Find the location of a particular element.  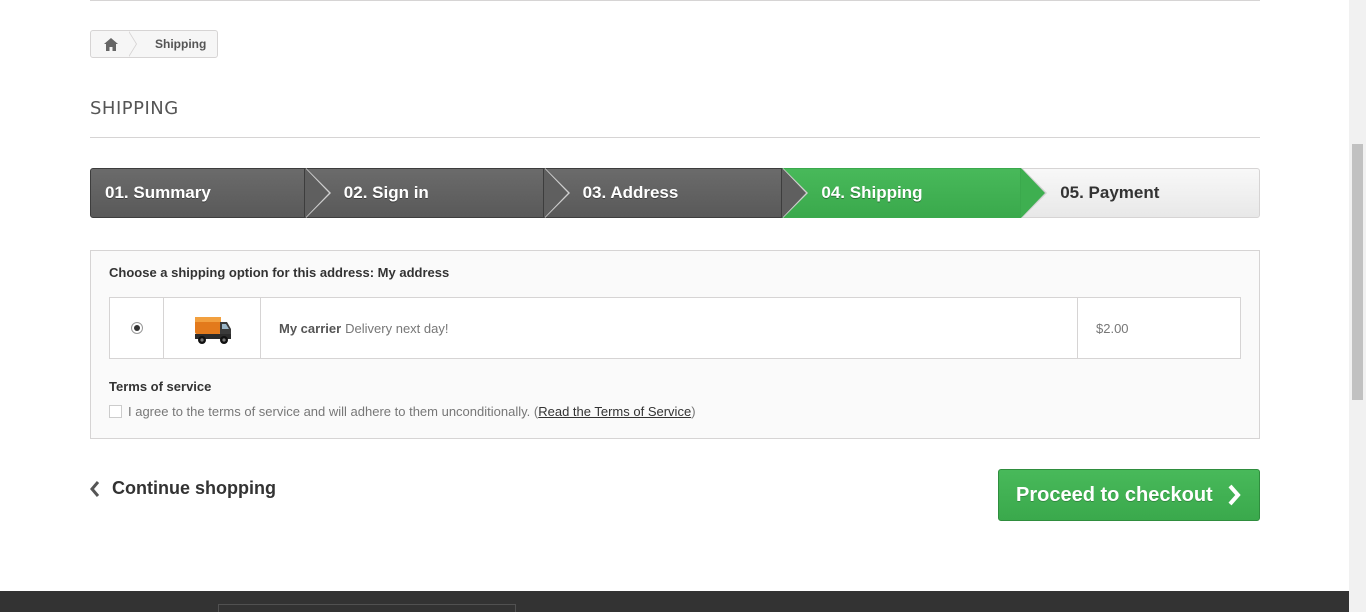

chevron-right-icon is located at coordinates (1234, 495).